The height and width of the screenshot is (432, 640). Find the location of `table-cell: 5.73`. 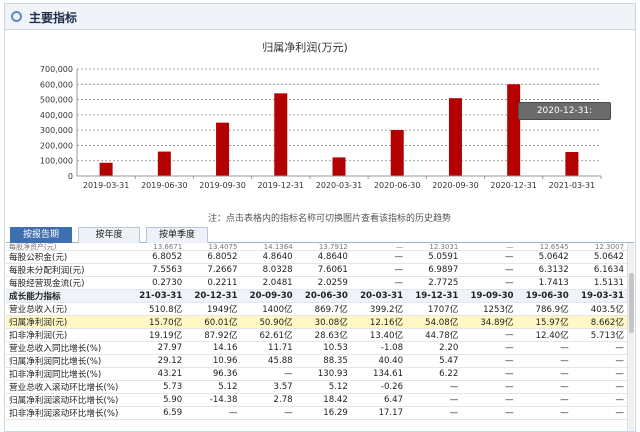

table-cell: 5.73 is located at coordinates (159, 387).